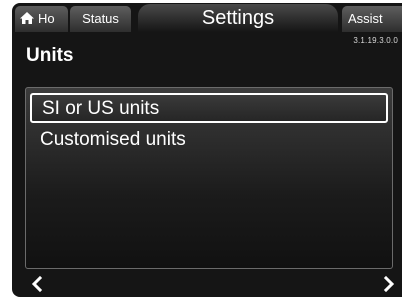 The height and width of the screenshot is (301, 402). Describe the element at coordinates (365, 18) in the screenshot. I see `tab-assist-label: Assist` at that location.